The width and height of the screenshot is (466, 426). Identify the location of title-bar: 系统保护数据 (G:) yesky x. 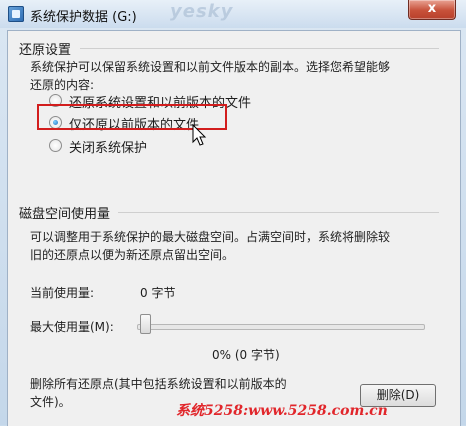
(233, 14).